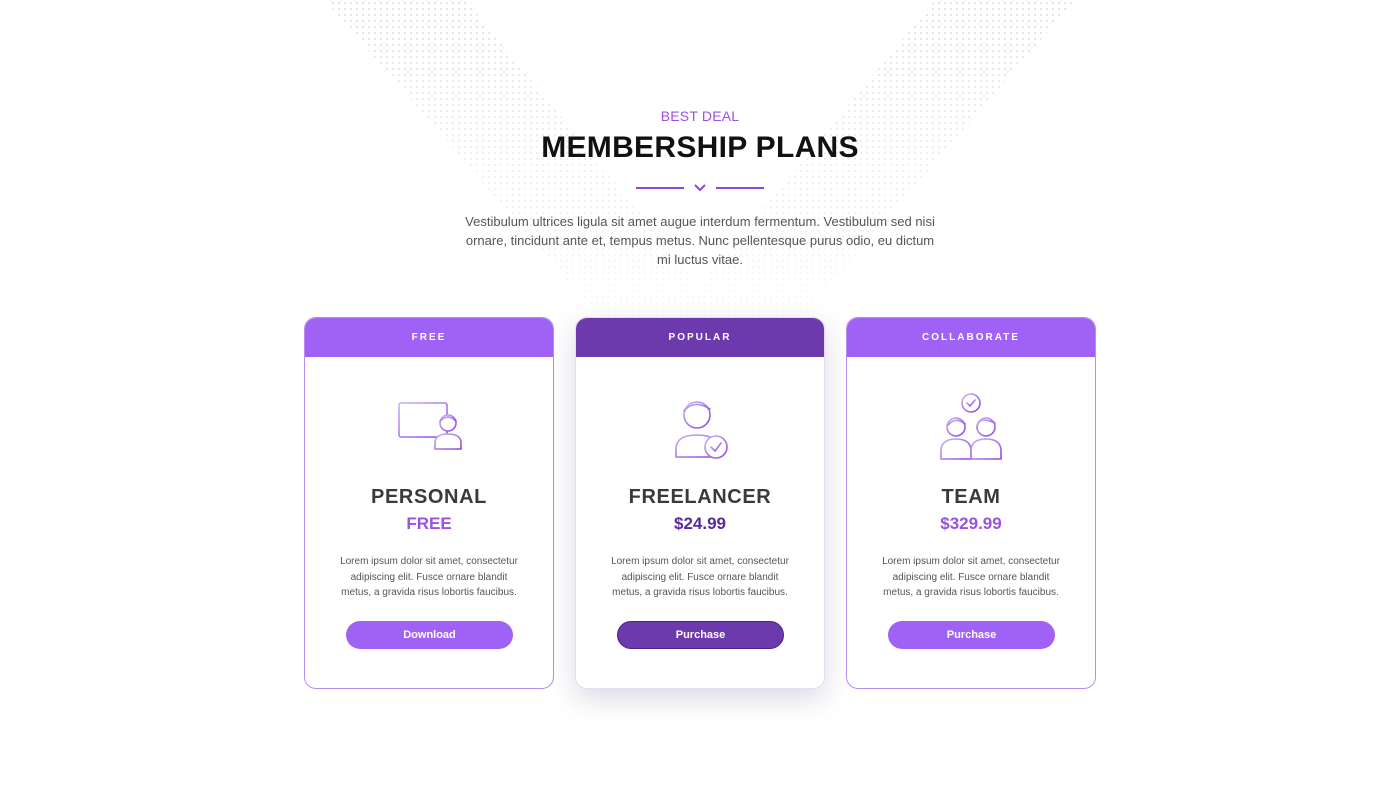  What do you see at coordinates (429, 523) in the screenshot?
I see `plan-price: FREE` at bounding box center [429, 523].